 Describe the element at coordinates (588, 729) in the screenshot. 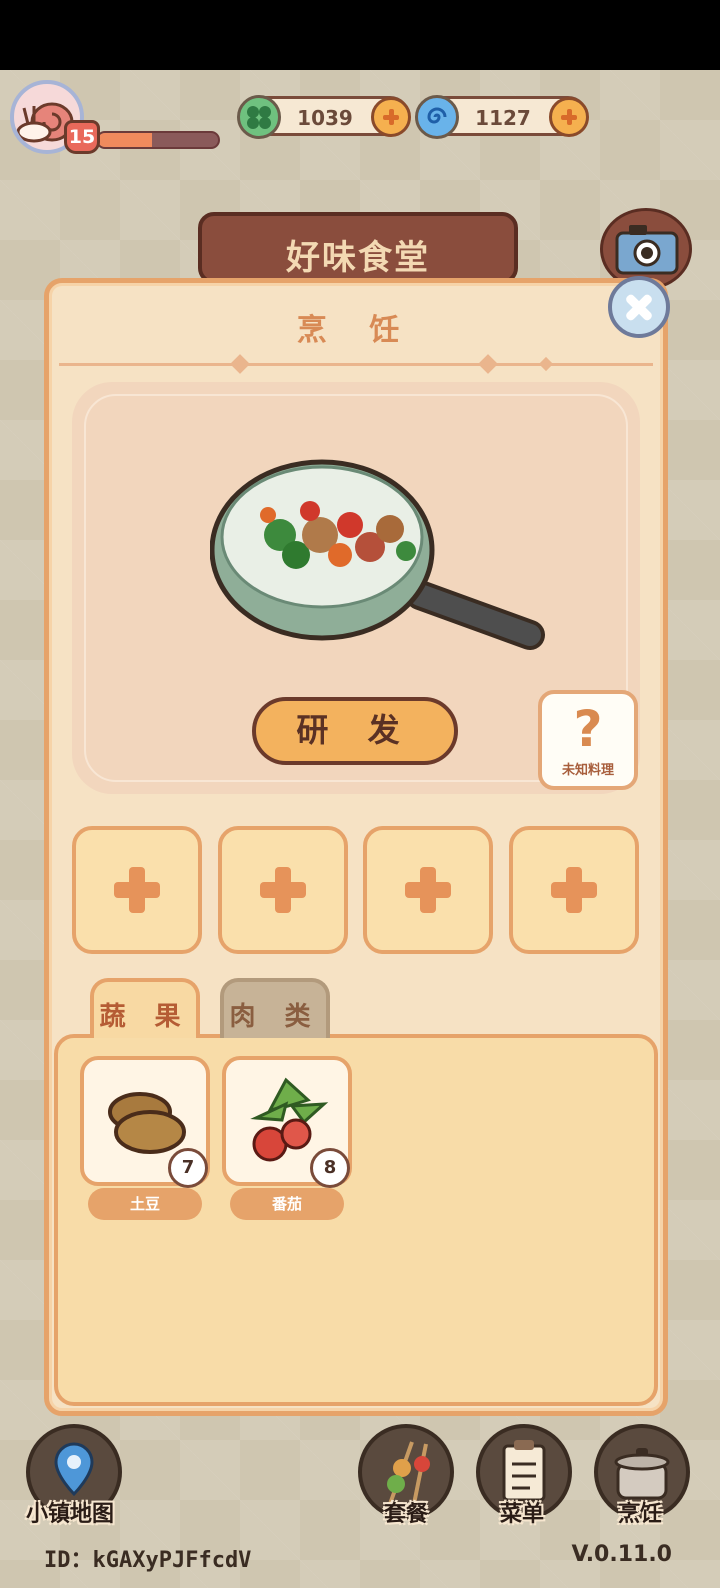

I see `question-mark-icon: ?` at that location.